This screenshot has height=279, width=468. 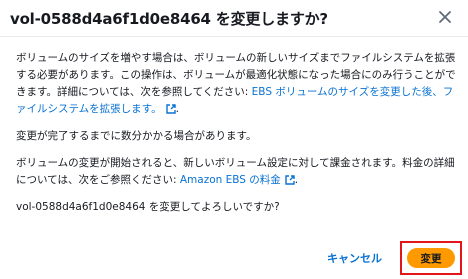 I want to click on billing-period: ., so click(x=296, y=180).